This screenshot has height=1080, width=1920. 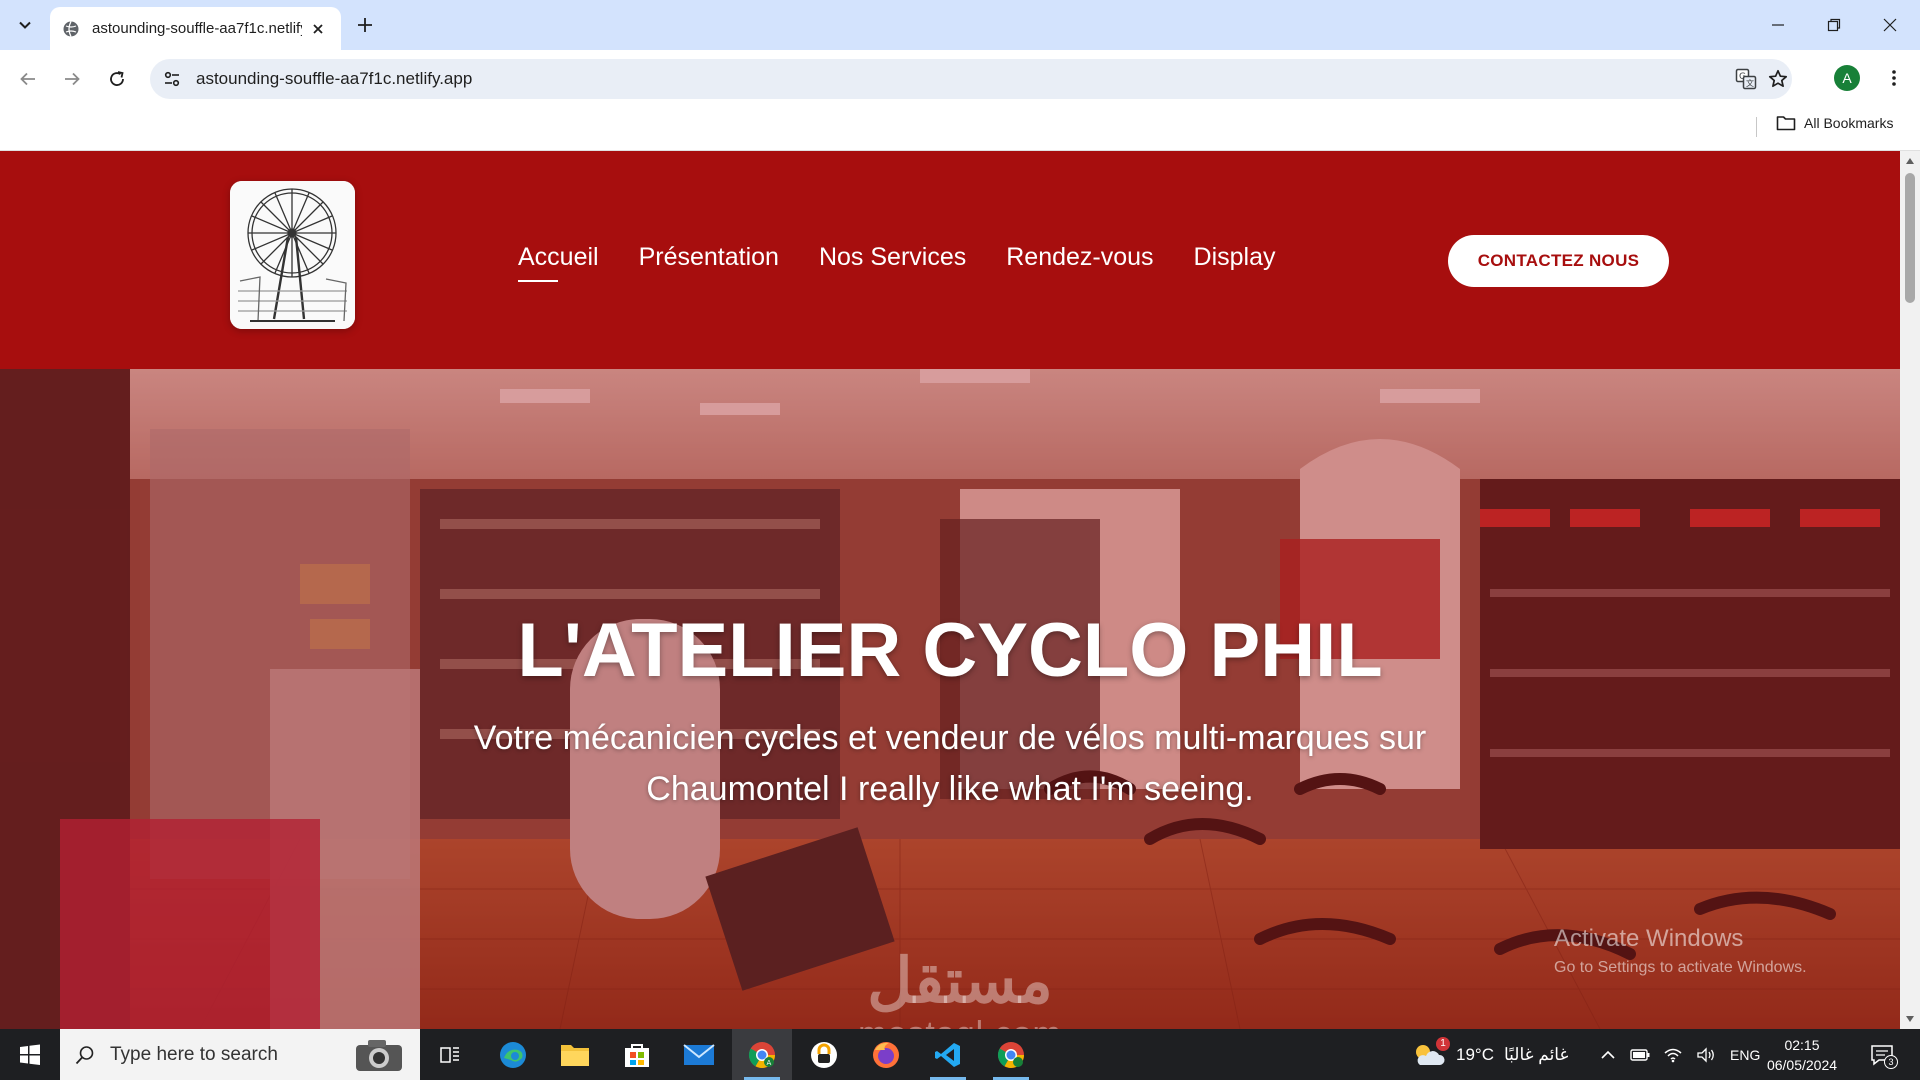 I want to click on tab-search-button, so click(x=25, y=25).